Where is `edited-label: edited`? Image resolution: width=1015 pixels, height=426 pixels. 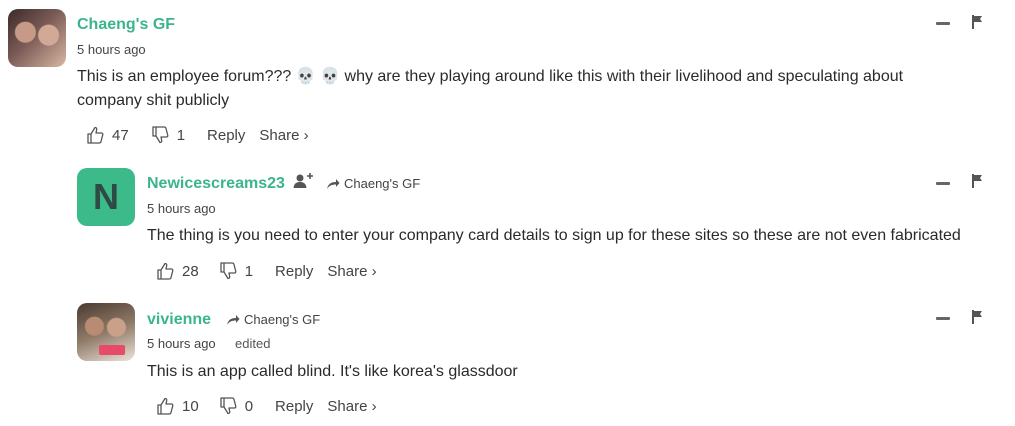
edited-label: edited is located at coordinates (253, 343).